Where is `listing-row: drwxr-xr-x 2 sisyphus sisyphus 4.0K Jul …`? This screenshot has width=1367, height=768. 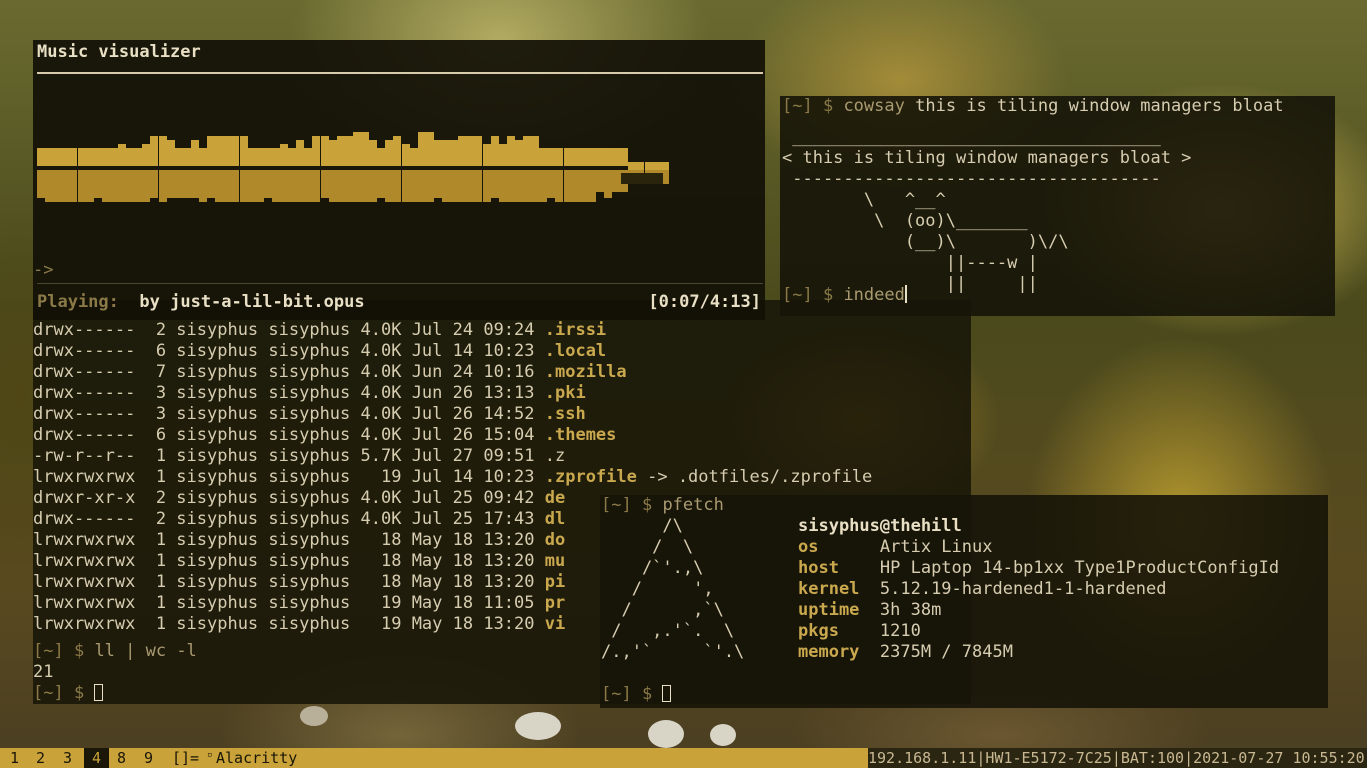
listing-row: drwxr-xr-x 2 sisyphus sisyphus 4.0K Jul … is located at coordinates (299, 498).